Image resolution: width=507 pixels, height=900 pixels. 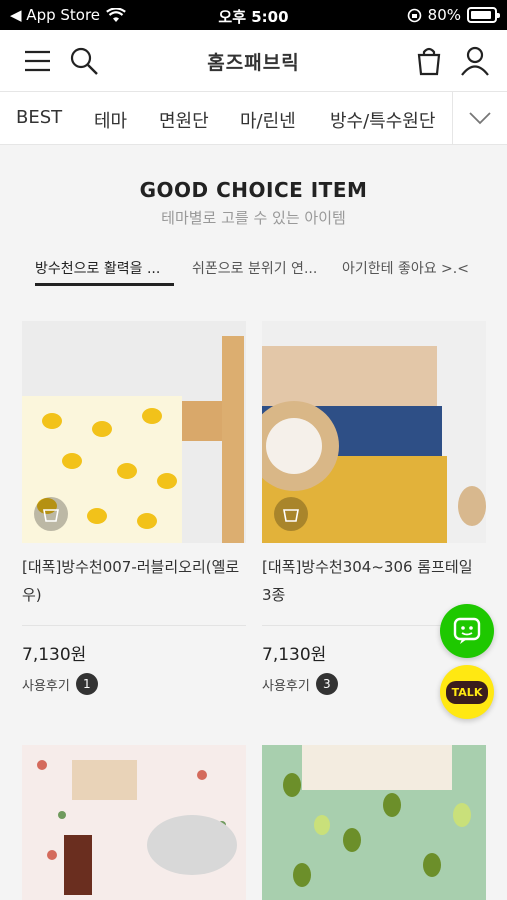 What do you see at coordinates (253, 61) in the screenshot?
I see `app-header: 홈즈패브릭` at bounding box center [253, 61].